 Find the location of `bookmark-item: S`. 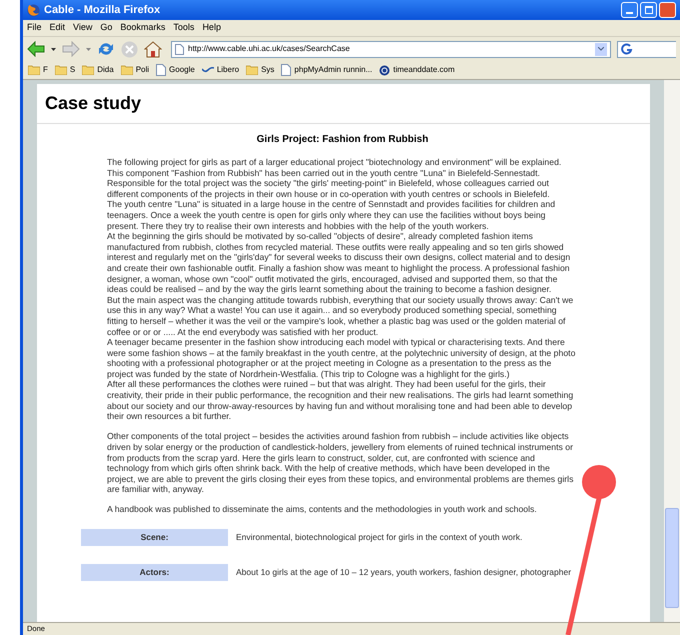

bookmark-item: S is located at coordinates (65, 70).